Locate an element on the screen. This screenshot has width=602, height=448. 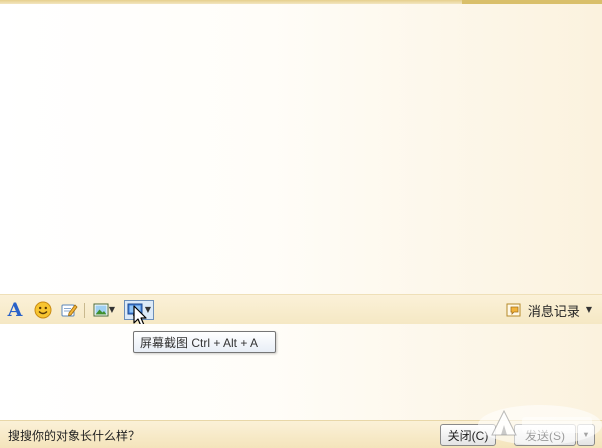
send-options-button: ▼ is located at coordinates (586, 435).